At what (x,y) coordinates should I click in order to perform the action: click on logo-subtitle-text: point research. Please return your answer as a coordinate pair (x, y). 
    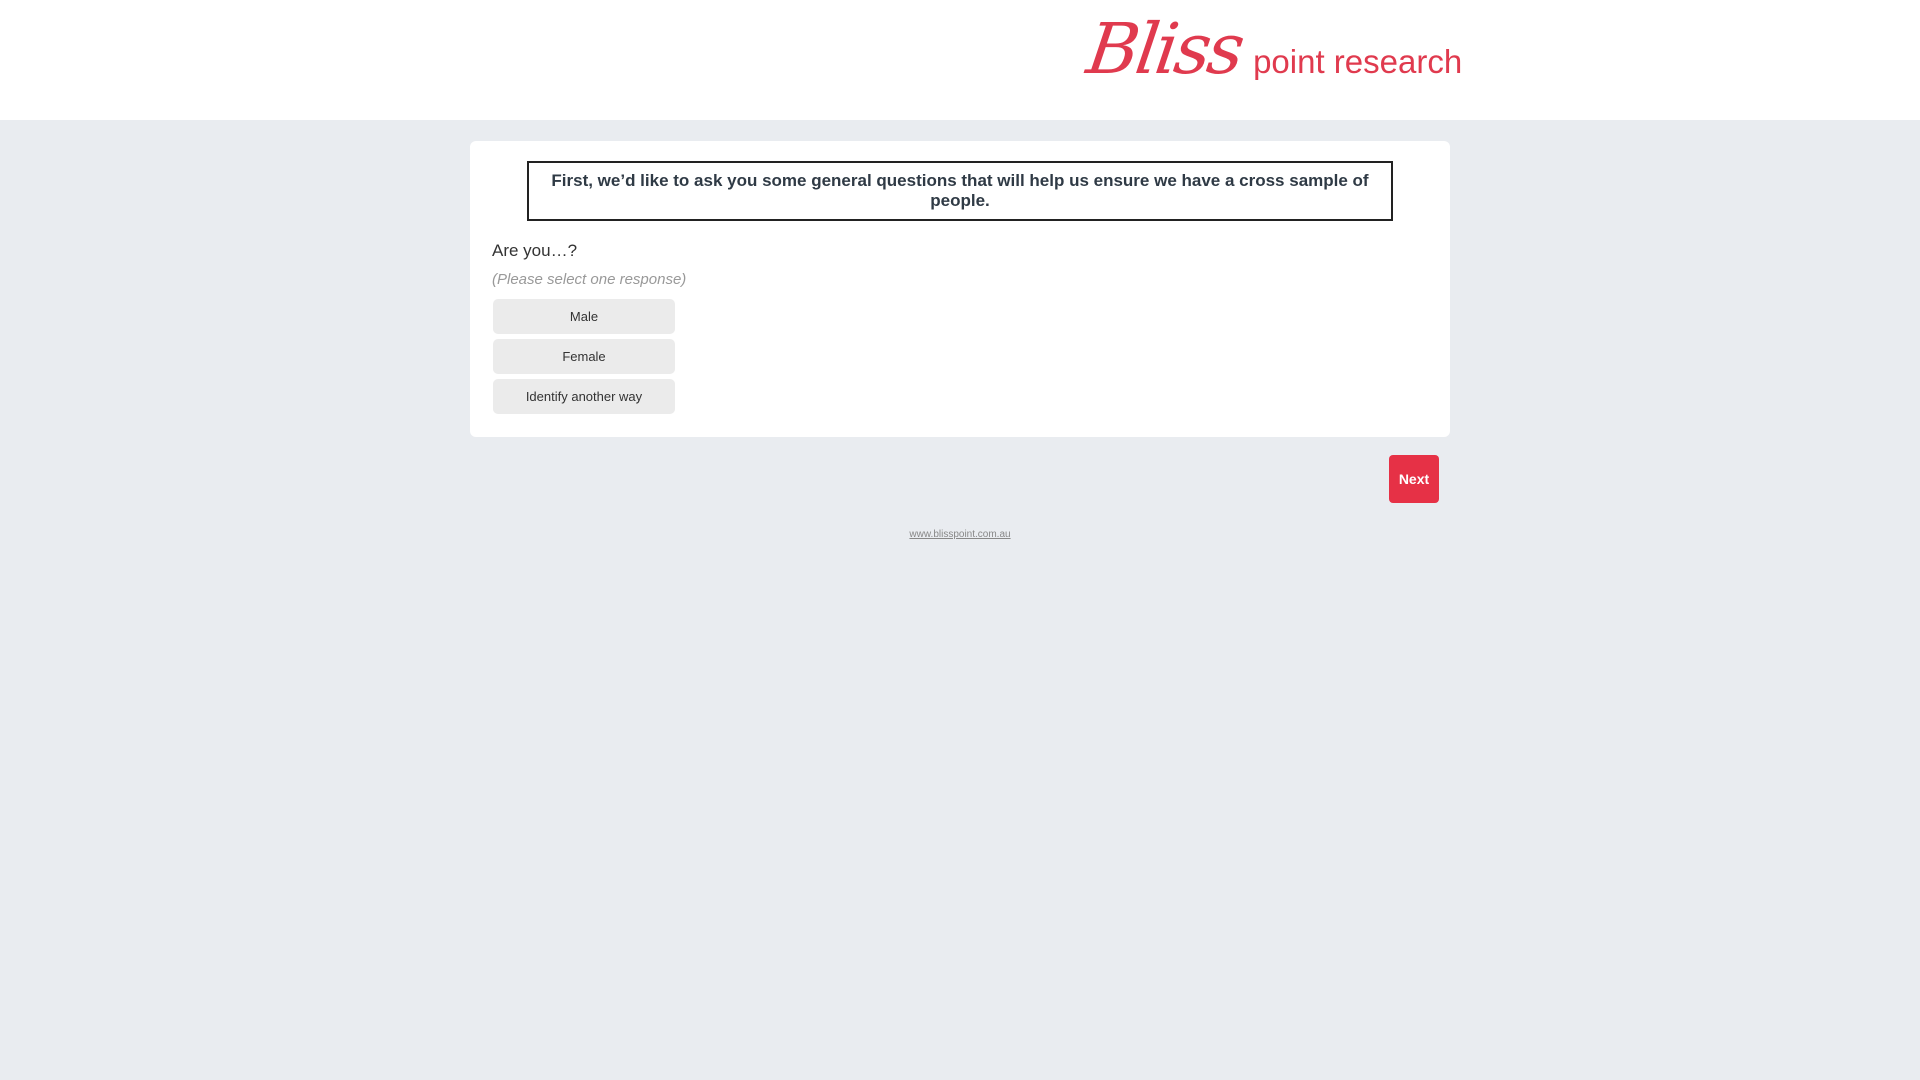
    Looking at the image, I should click on (1358, 61).